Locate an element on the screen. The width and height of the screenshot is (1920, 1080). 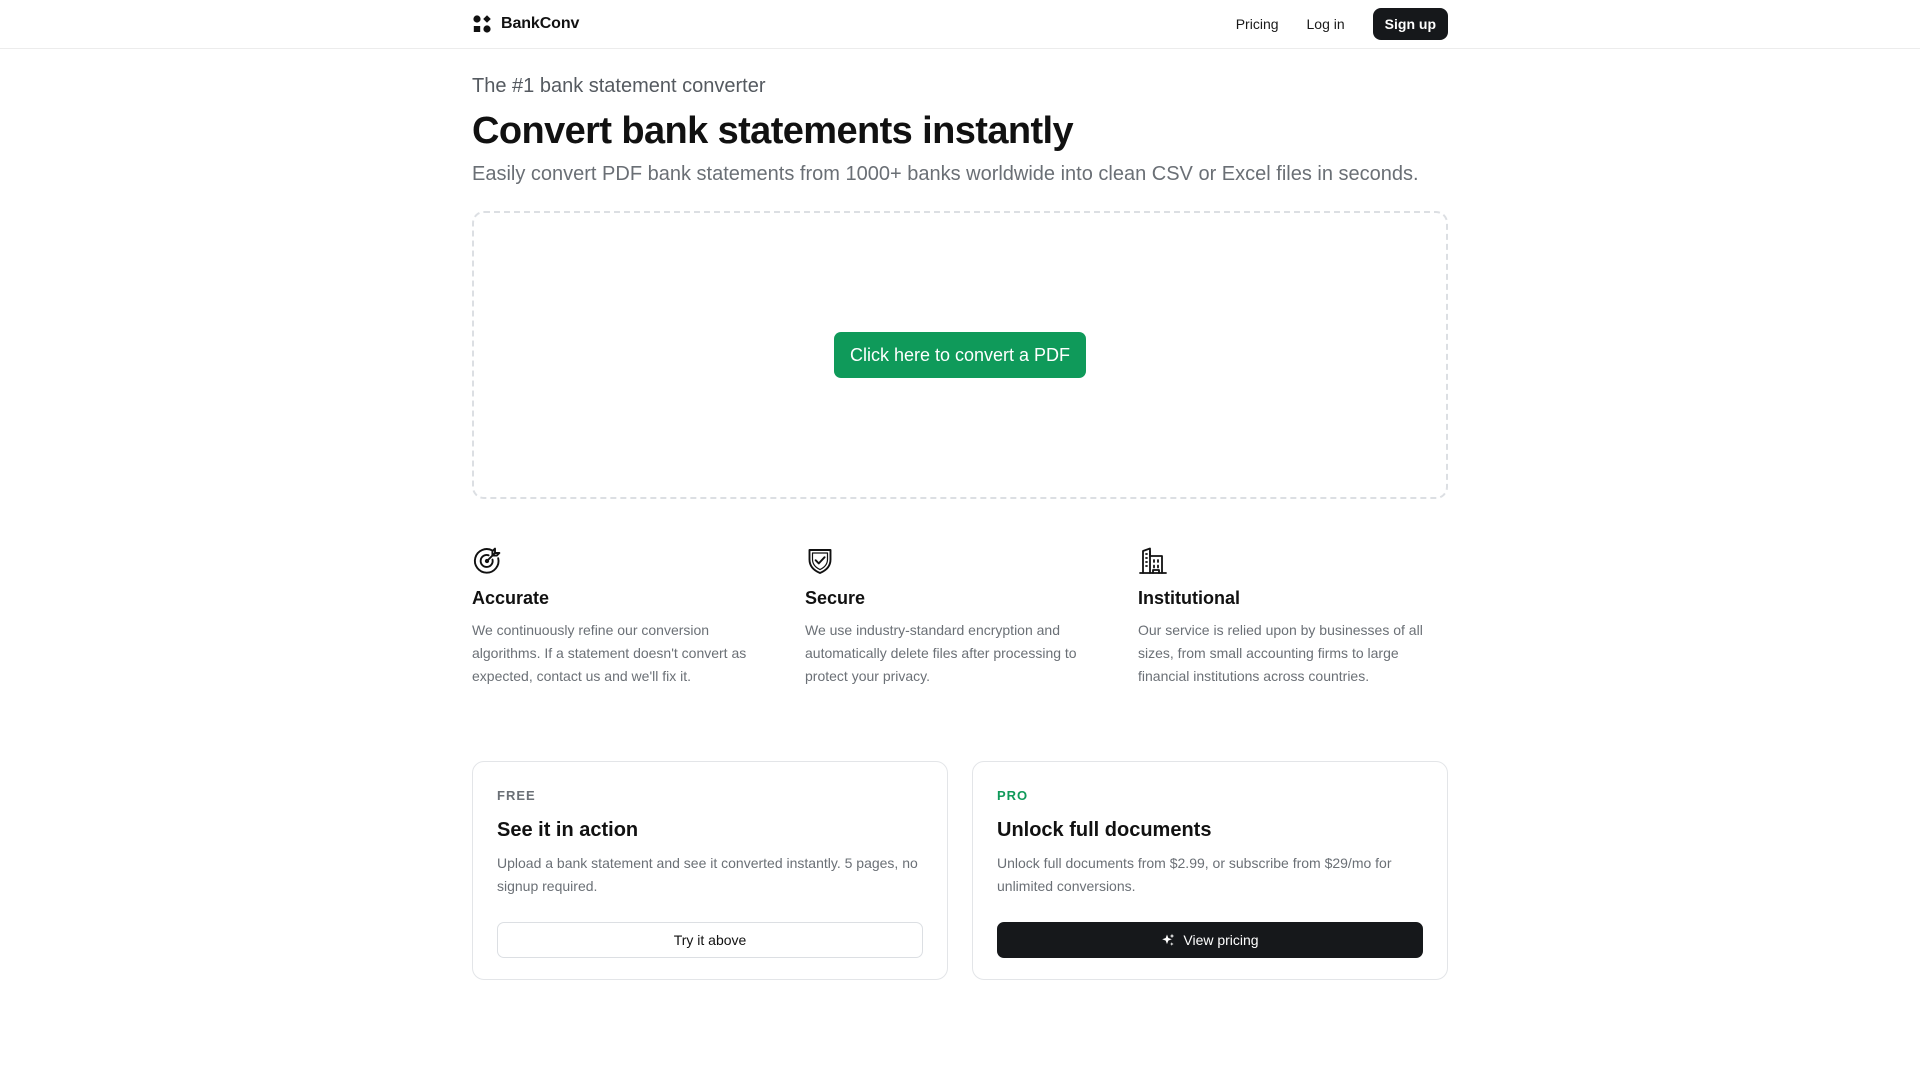
header-nav: Pricing Log in Sign up is located at coordinates (1342, 24).